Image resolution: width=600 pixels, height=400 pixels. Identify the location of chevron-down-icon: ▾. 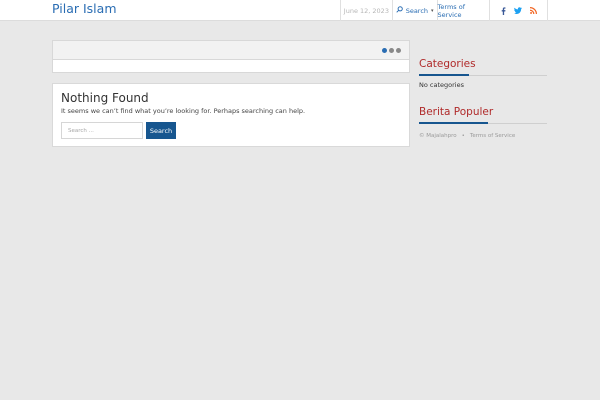
(432, 10).